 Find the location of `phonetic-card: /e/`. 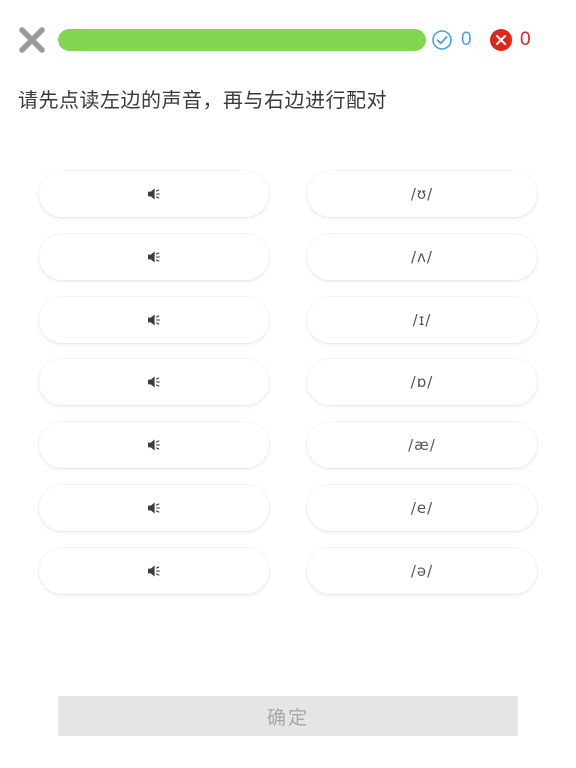

phonetic-card: /e/ is located at coordinates (422, 508).